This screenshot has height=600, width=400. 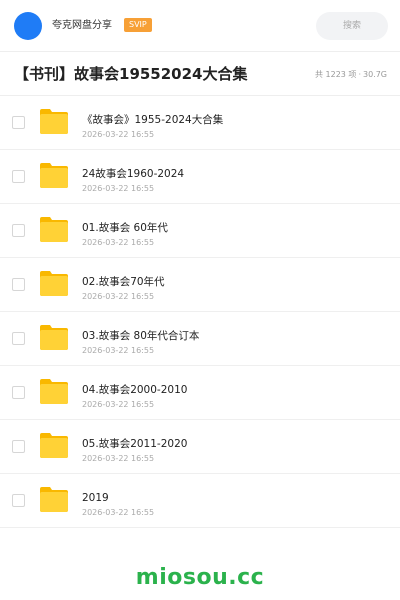 I want to click on file-name: 24故事会1960-2024, so click(x=133, y=174).